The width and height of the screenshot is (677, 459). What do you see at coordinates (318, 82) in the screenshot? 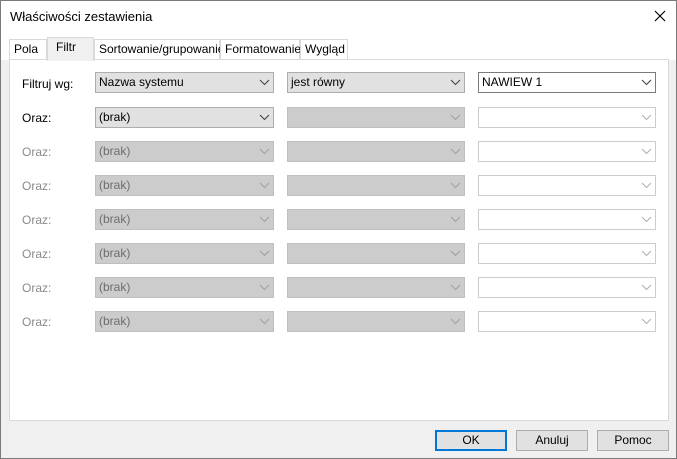
I see `operator-value: jest równy` at bounding box center [318, 82].